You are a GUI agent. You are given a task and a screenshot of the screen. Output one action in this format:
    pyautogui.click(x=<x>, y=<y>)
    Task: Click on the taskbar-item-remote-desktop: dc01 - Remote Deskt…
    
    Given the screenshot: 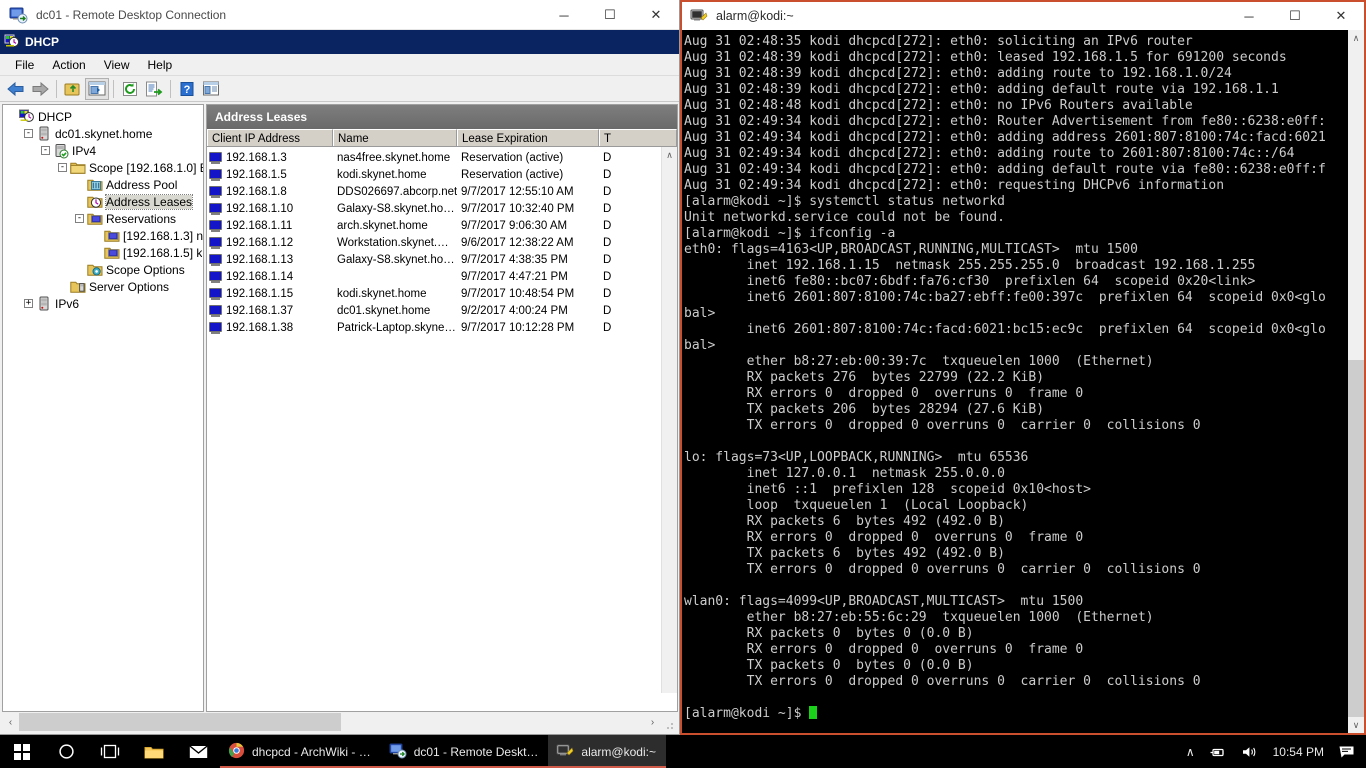 What is the action you would take?
    pyautogui.click(x=464, y=751)
    